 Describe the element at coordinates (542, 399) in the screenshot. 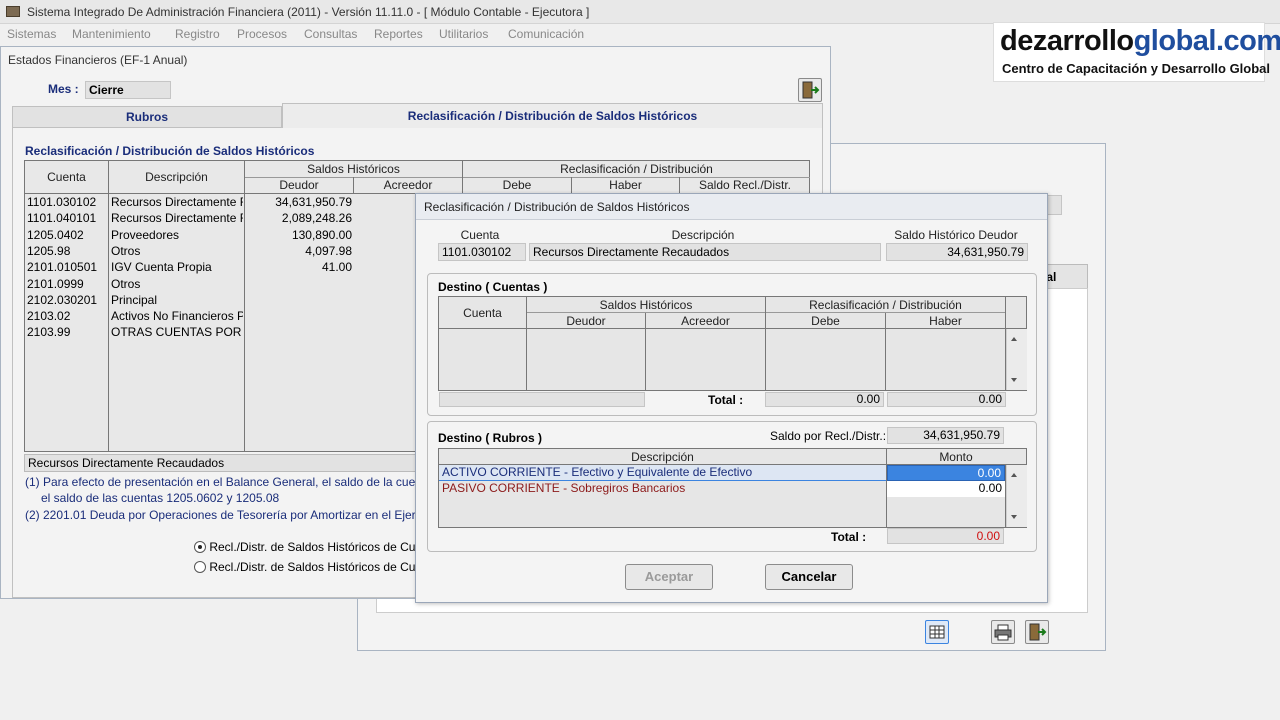

I see `destino-cuentas-footer-blank` at that location.